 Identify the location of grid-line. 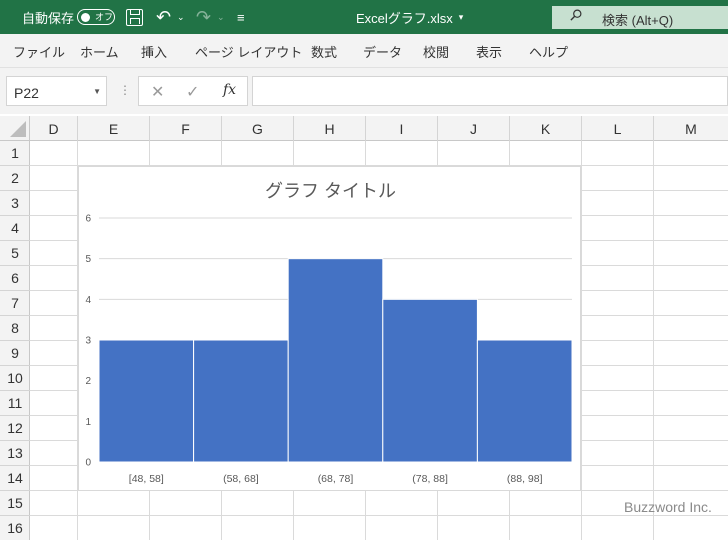
(379, 515).